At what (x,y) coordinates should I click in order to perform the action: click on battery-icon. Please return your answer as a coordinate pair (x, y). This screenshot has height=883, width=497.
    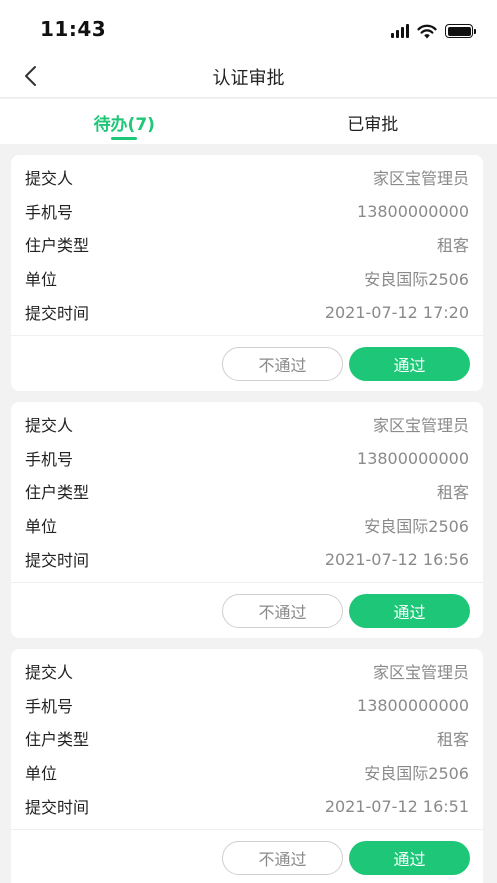
    Looking at the image, I should click on (460, 31).